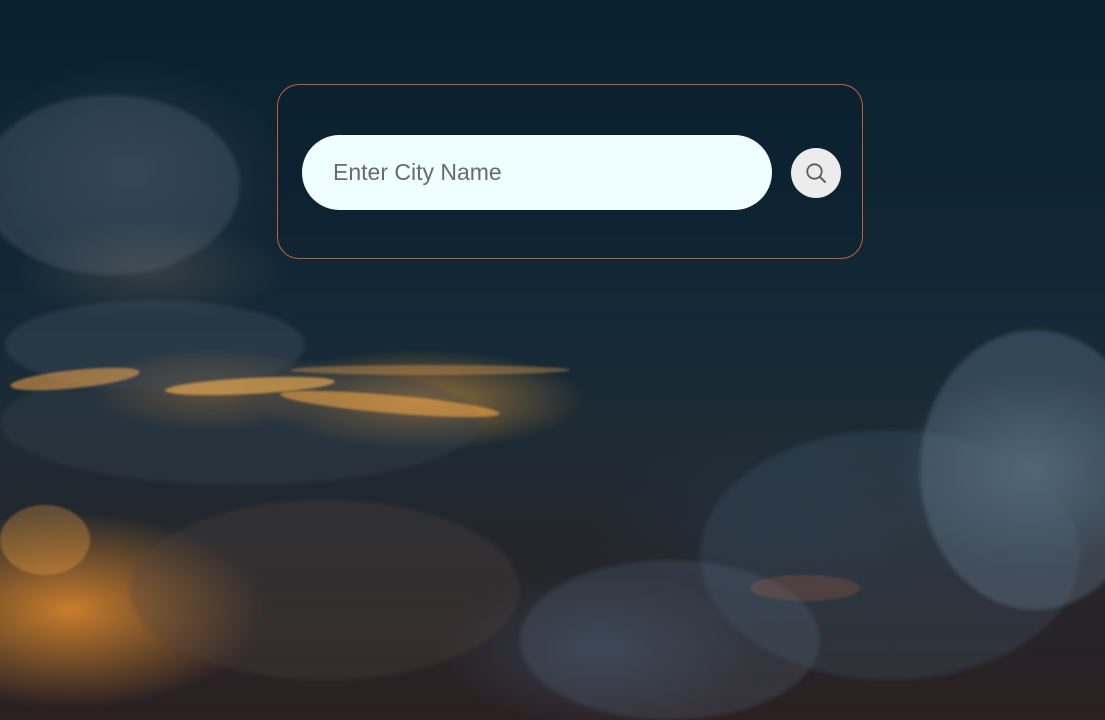 Image resolution: width=1105 pixels, height=720 pixels. I want to click on search-panel, so click(570, 171).